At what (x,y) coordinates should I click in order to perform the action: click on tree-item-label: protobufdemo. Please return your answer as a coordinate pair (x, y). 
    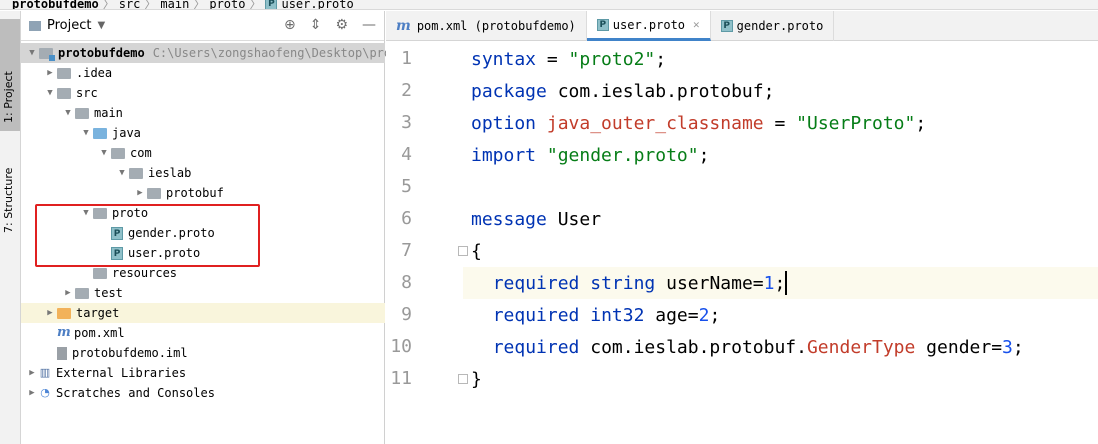
    Looking at the image, I should click on (101, 53).